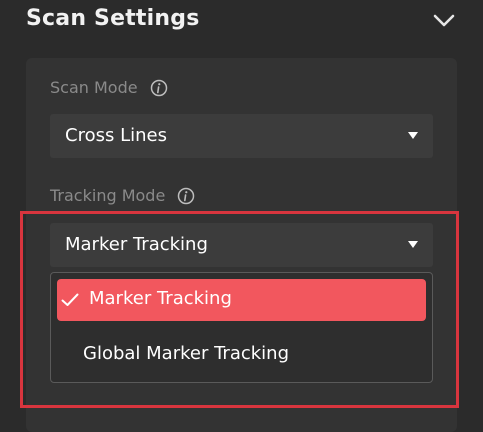 Image resolution: width=483 pixels, height=432 pixels. I want to click on scan-mode-label: Scan Mode, so click(94, 87).